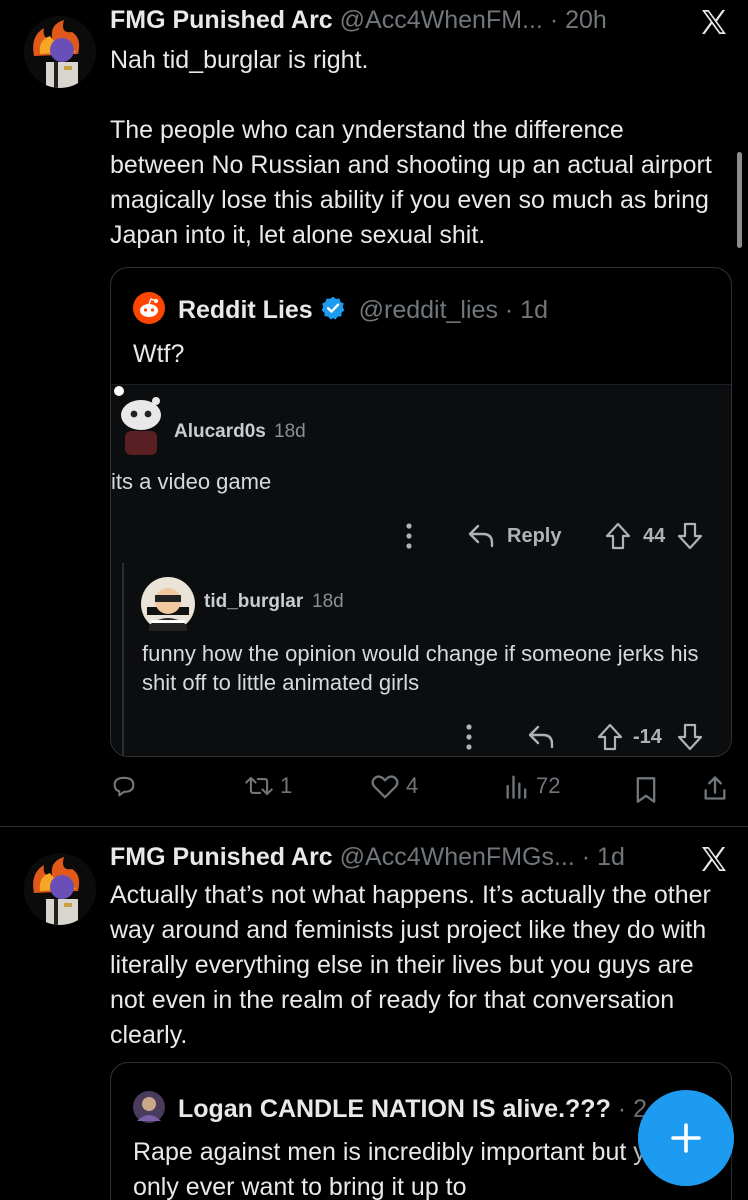  I want to click on repost-button: 1, so click(268, 786).